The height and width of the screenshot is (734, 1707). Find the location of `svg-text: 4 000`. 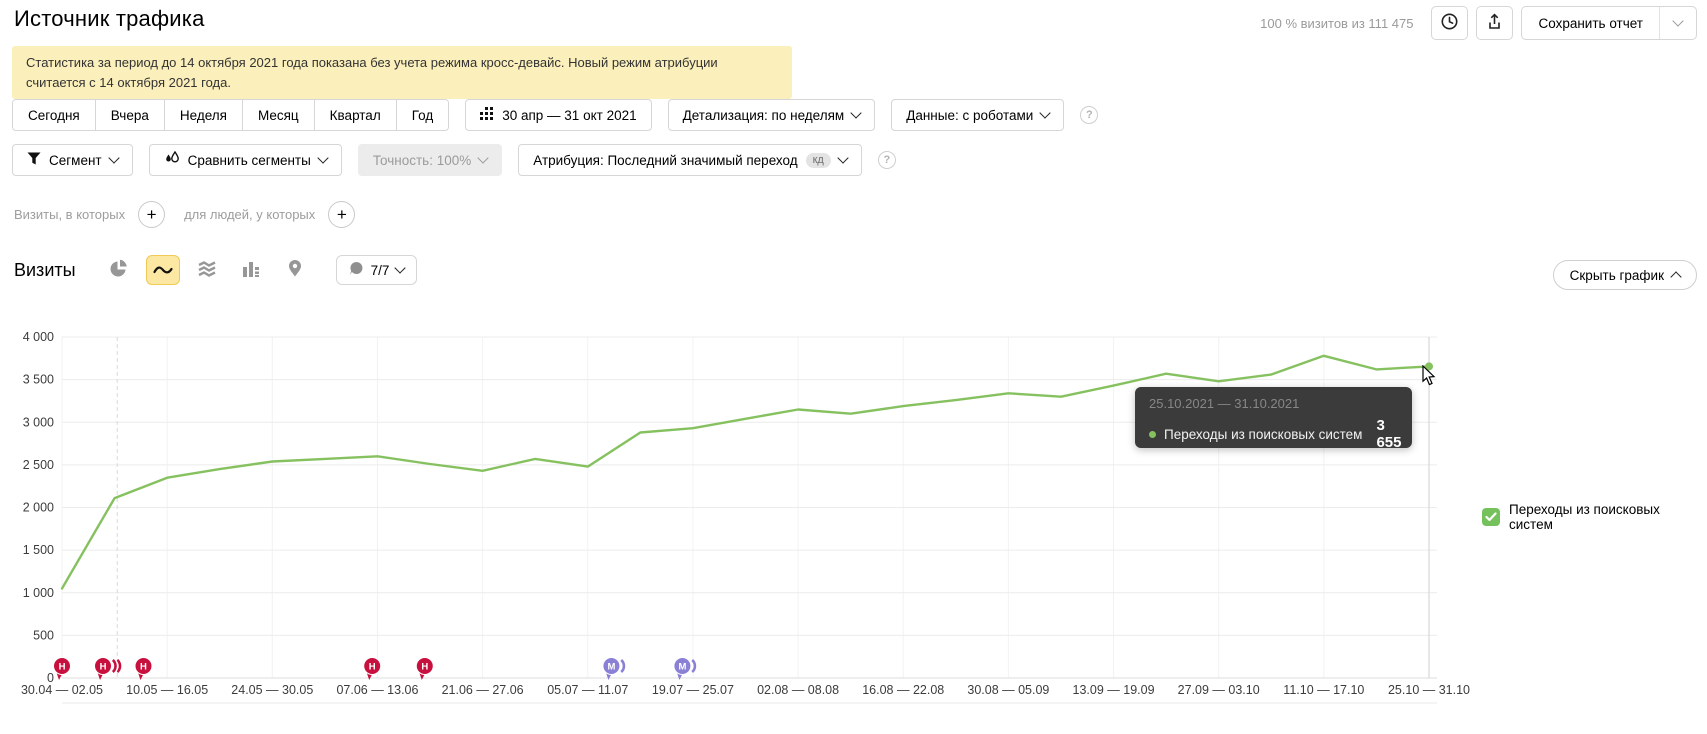

svg-text: 4 000 is located at coordinates (38, 337).